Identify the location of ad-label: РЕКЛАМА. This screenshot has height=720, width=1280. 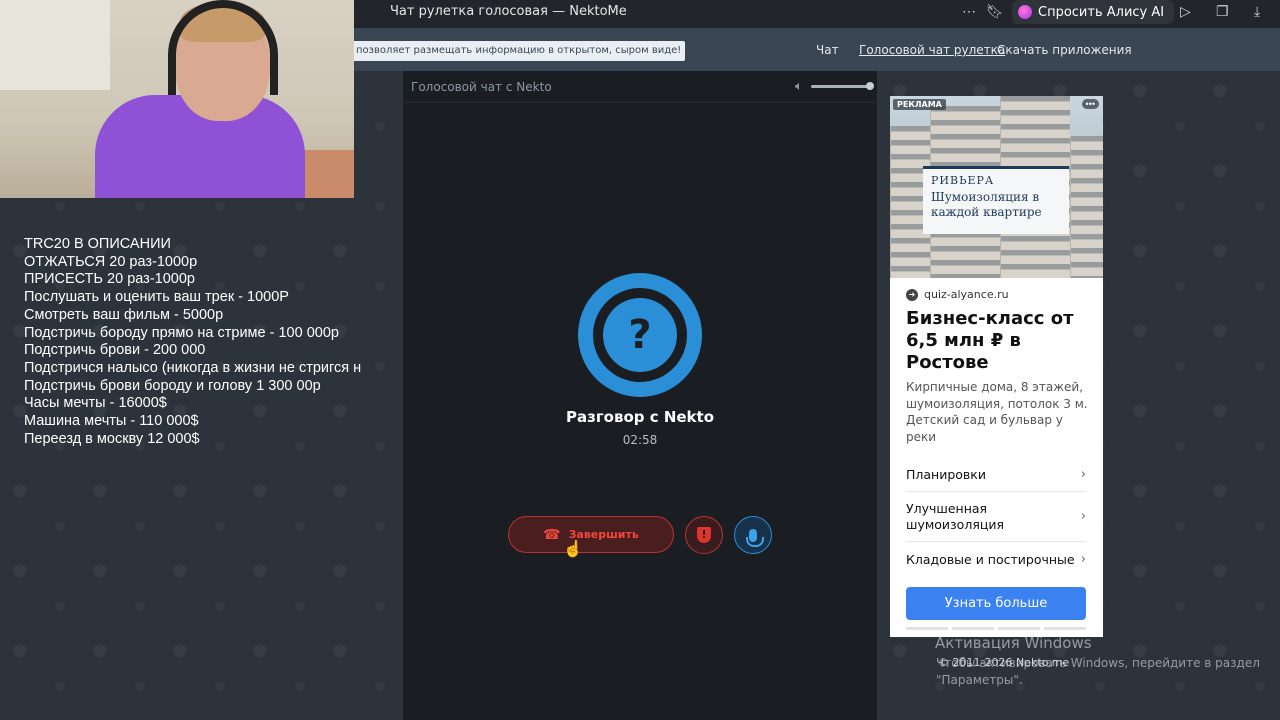
(919, 104).